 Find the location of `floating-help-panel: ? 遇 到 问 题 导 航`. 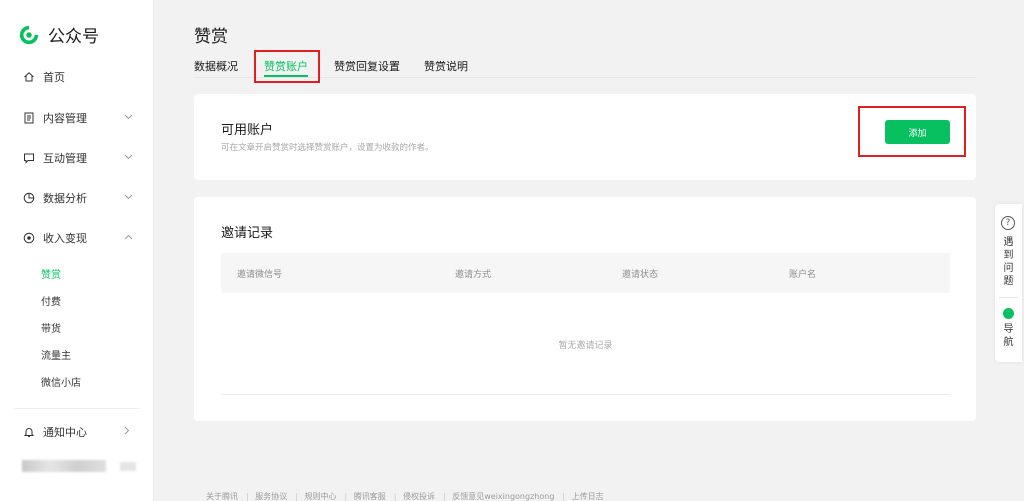

floating-help-panel: ? 遇 到 问 题 导 航 is located at coordinates (1008, 283).